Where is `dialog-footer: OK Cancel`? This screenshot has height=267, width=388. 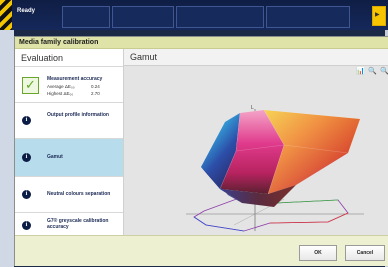 dialog-footer: OK Cancel is located at coordinates (201, 250).